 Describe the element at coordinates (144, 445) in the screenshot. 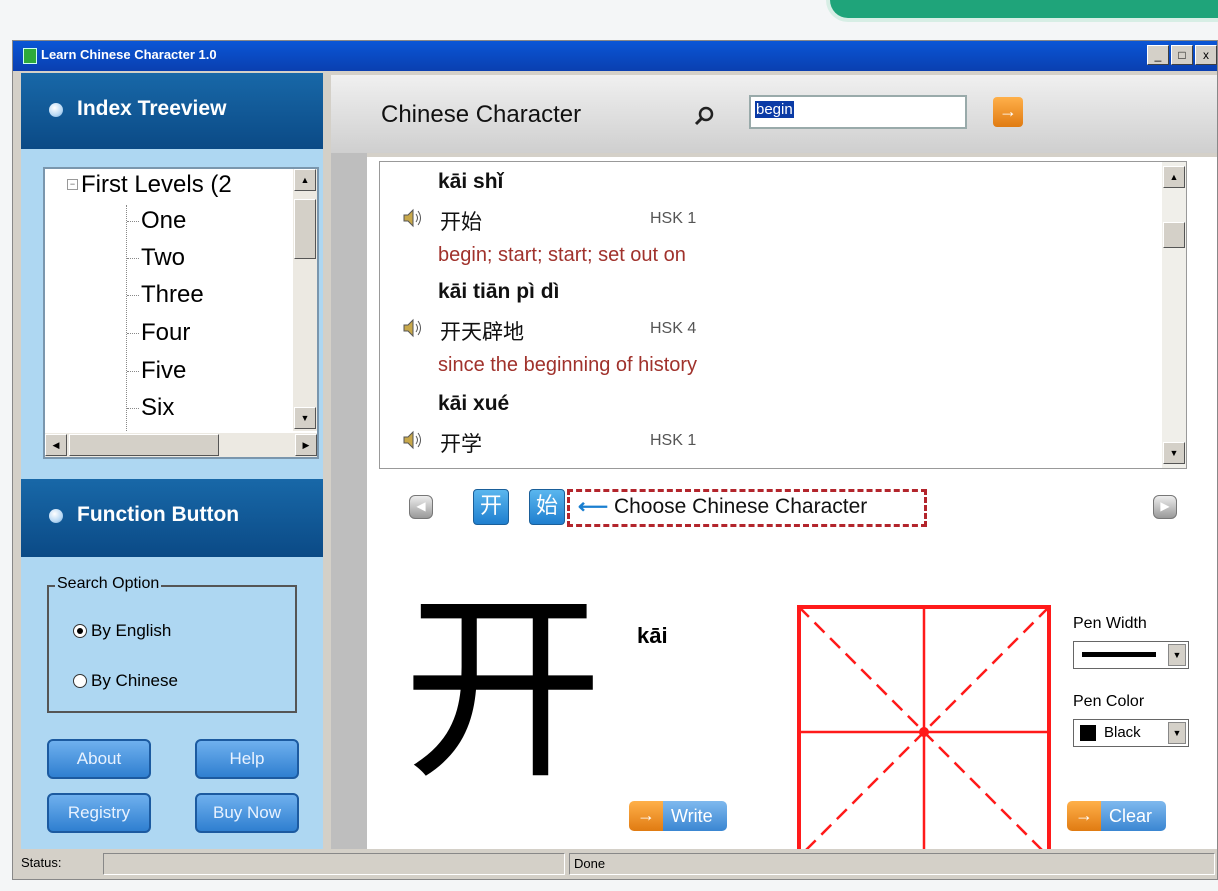

I see `hscroll-thumb` at that location.